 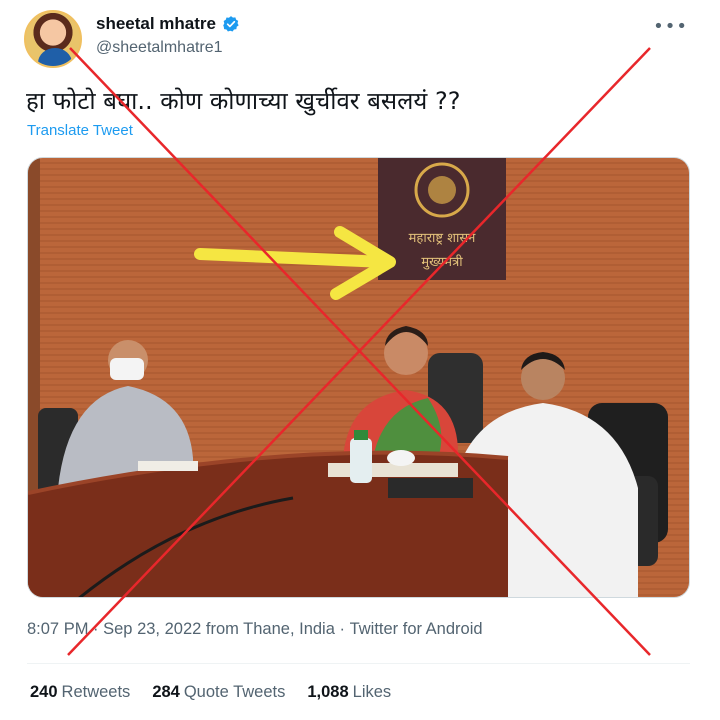 I want to click on sign-line-1: महाराष्ट्र शासन, so click(x=442, y=238).